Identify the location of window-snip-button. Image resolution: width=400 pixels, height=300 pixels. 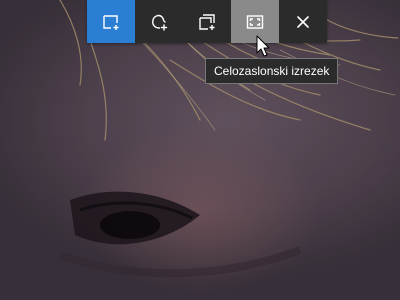
(207, 21).